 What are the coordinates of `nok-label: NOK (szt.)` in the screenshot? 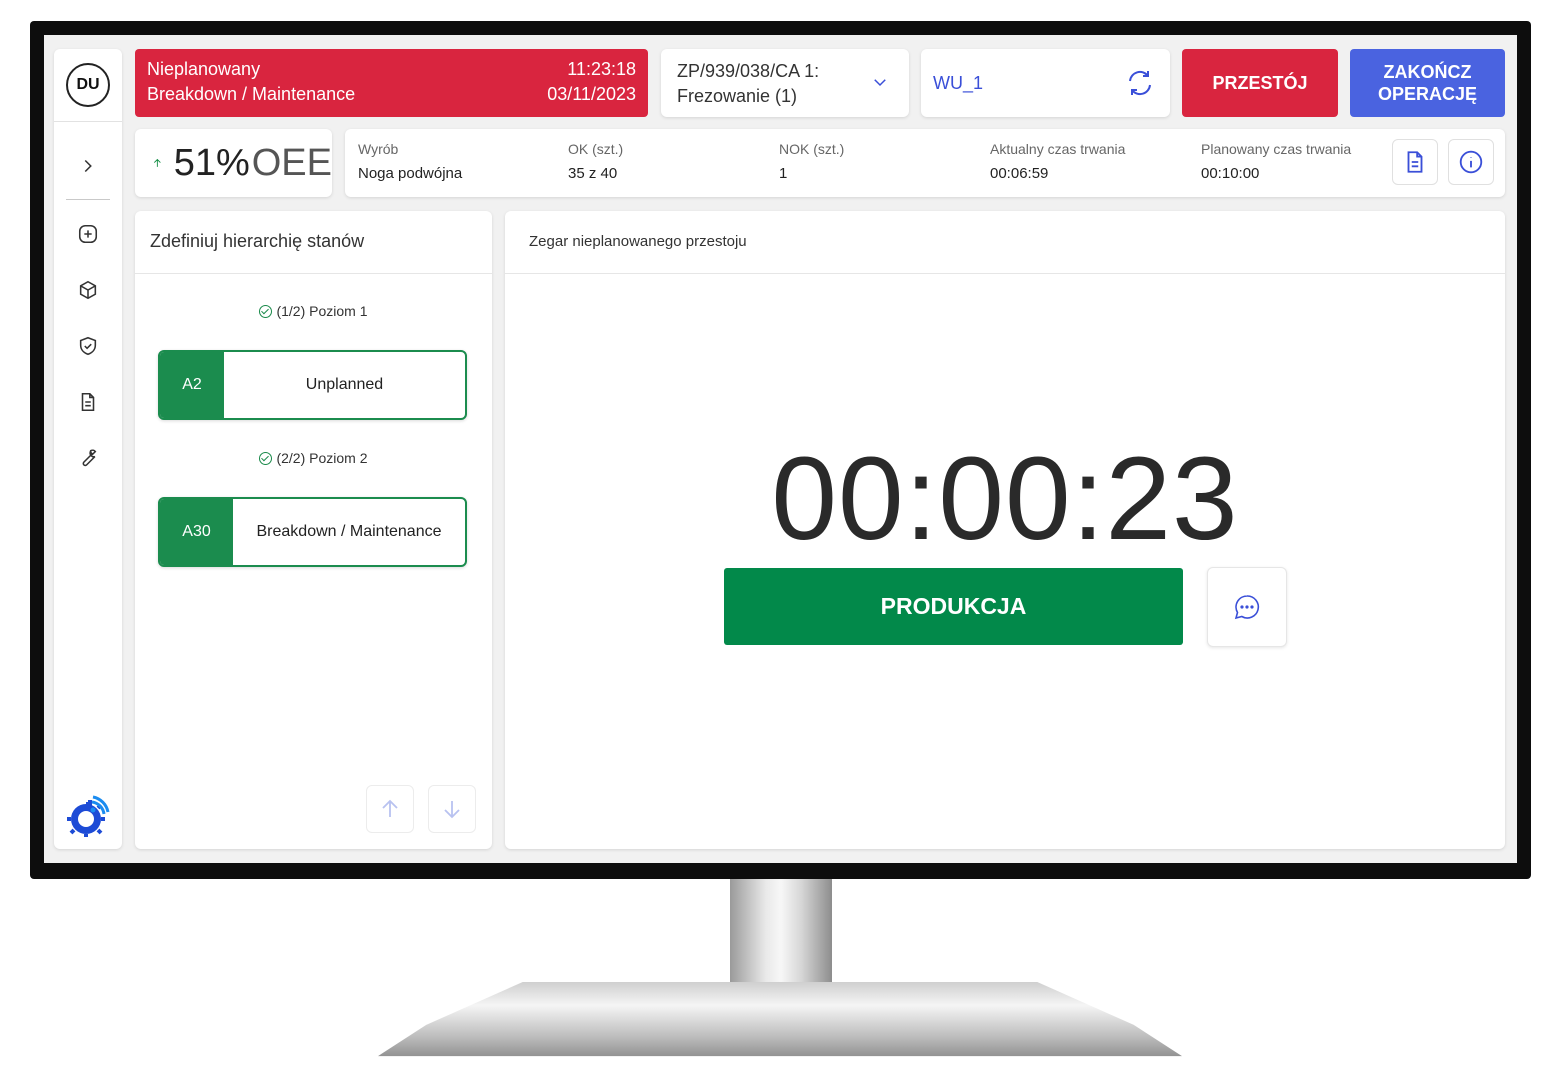 It's located at (812, 149).